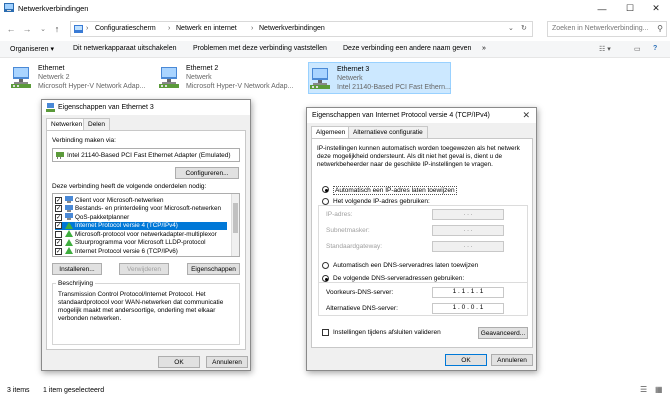 The width and height of the screenshot is (670, 398). Describe the element at coordinates (362, 308) in the screenshot. I see `alternate-dns-label: Alternatieve DNS-server:` at that location.